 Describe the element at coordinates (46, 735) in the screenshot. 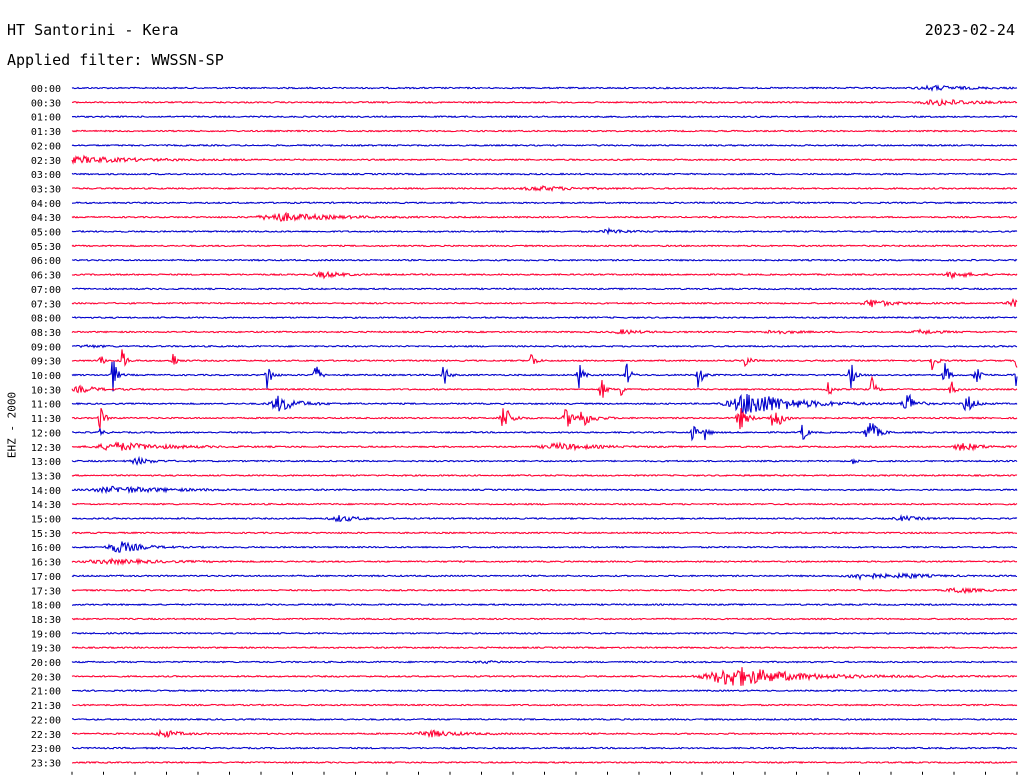

I see `hour-label: 22:30` at that location.